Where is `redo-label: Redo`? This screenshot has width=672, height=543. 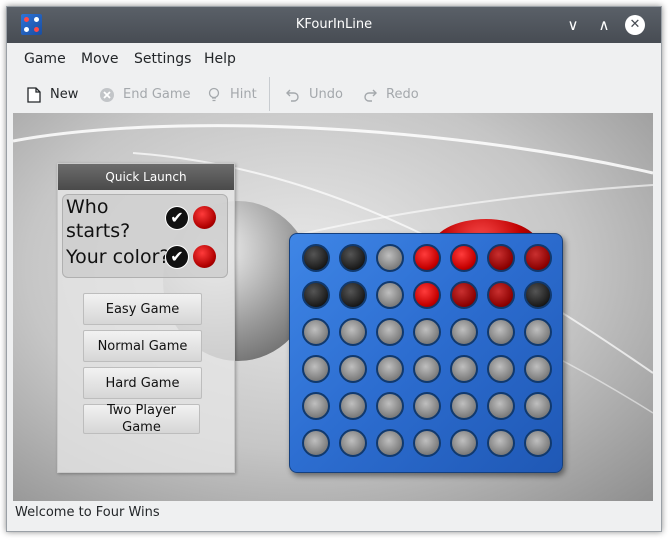
redo-label: Redo is located at coordinates (402, 94).